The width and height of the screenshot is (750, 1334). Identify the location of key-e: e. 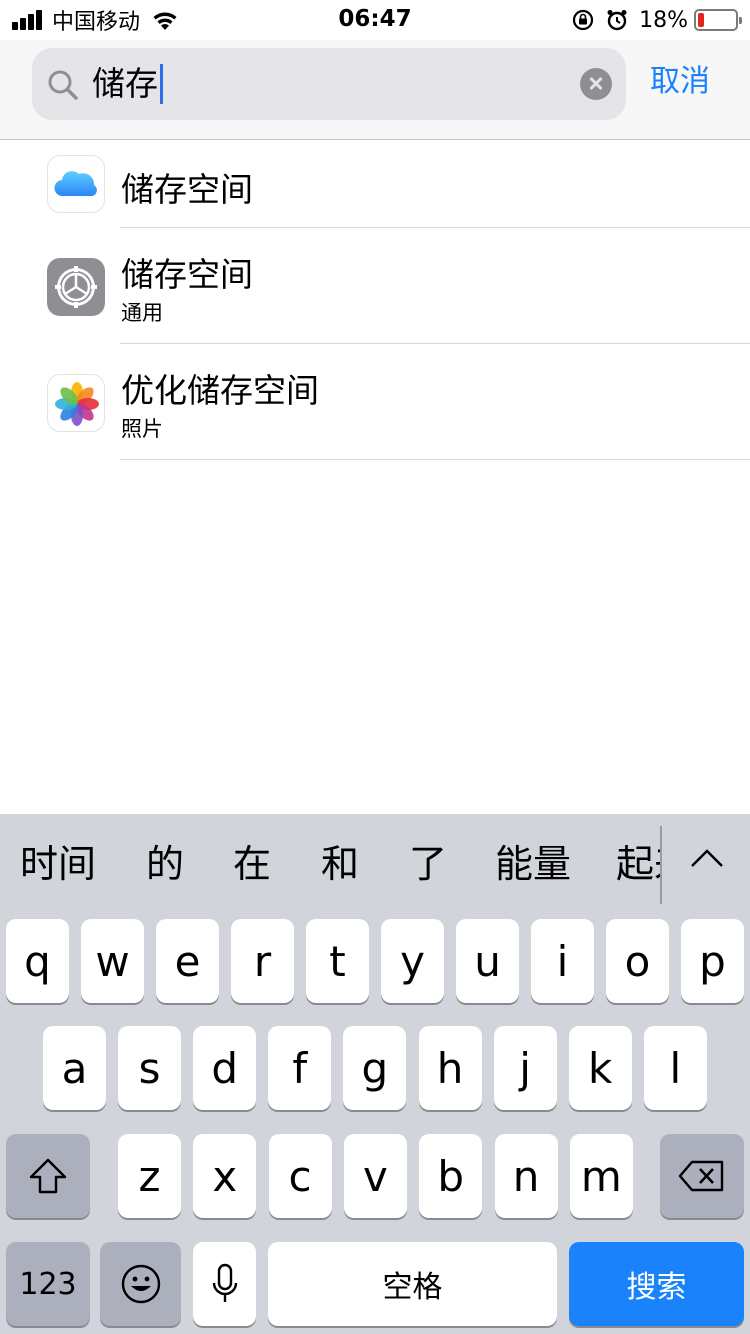
(187, 961).